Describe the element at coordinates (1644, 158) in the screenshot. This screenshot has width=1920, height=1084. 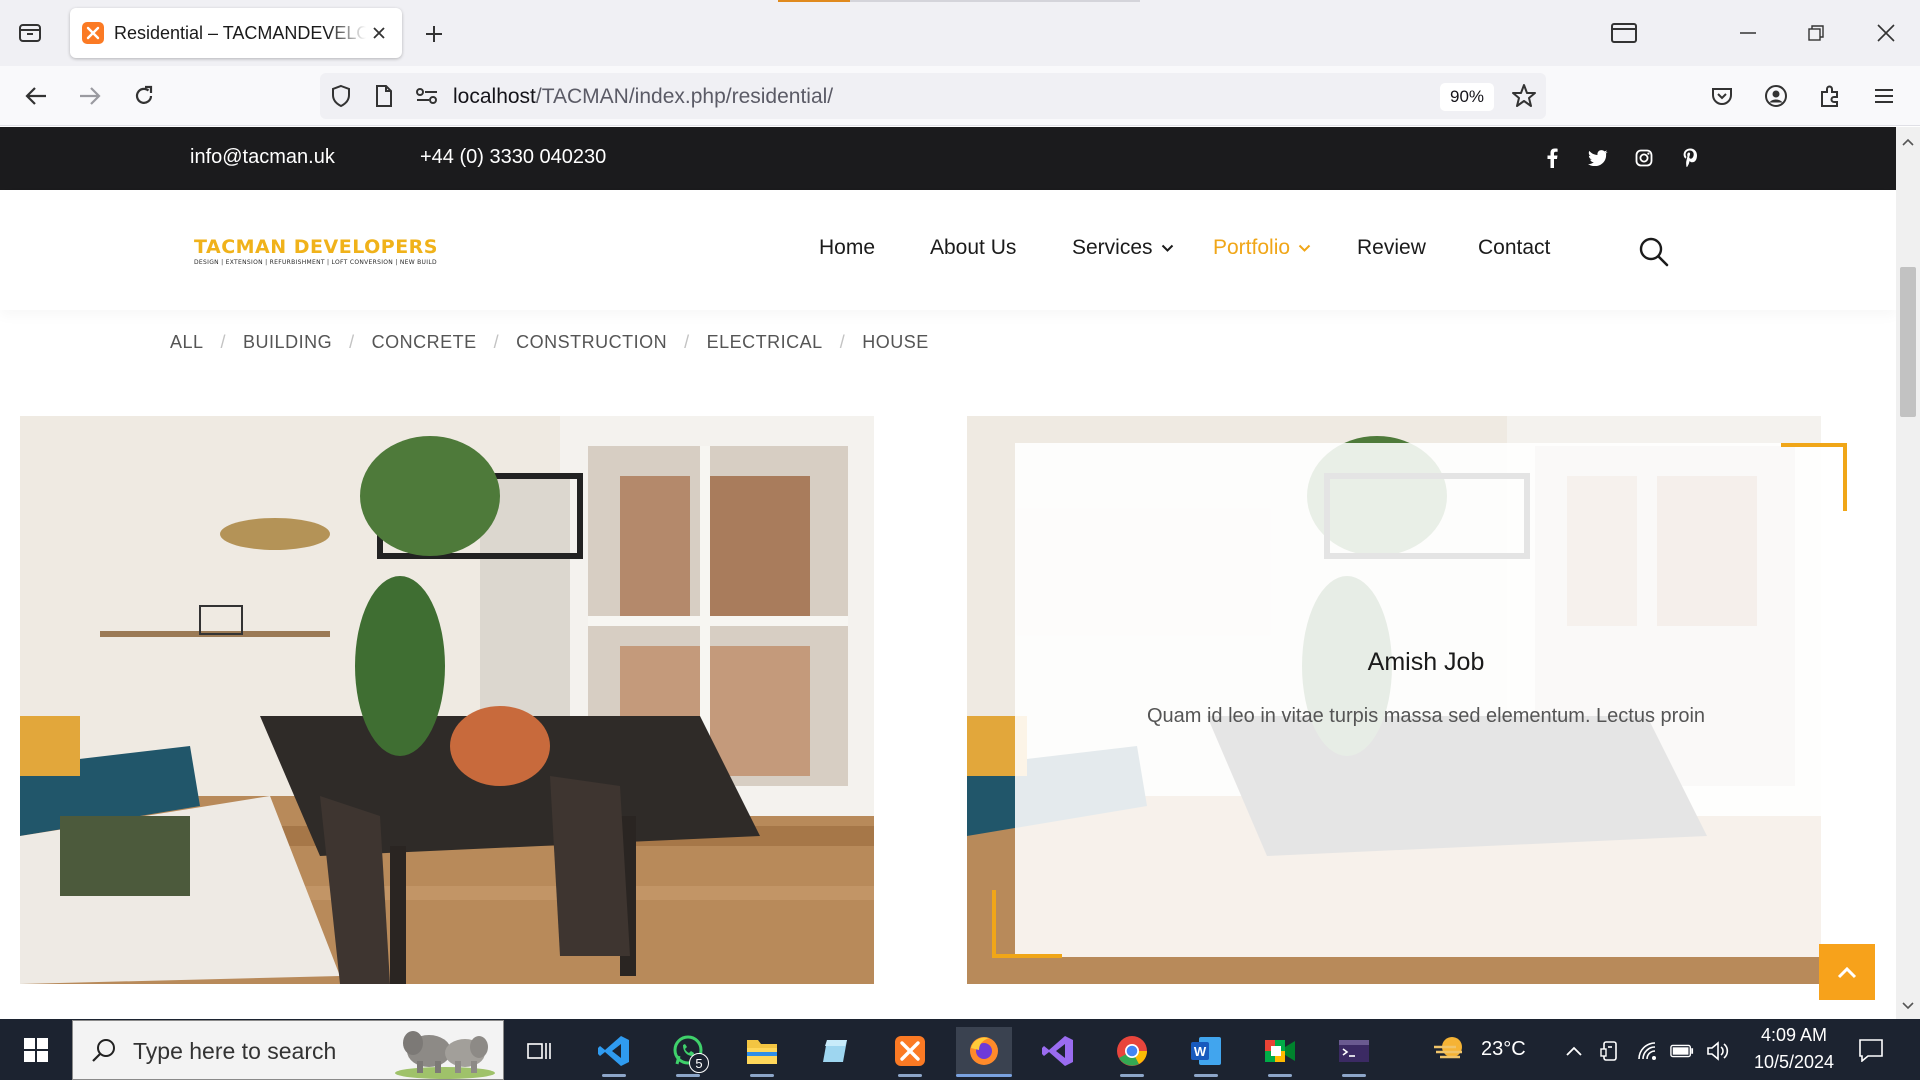
I see `instagram-icon` at that location.